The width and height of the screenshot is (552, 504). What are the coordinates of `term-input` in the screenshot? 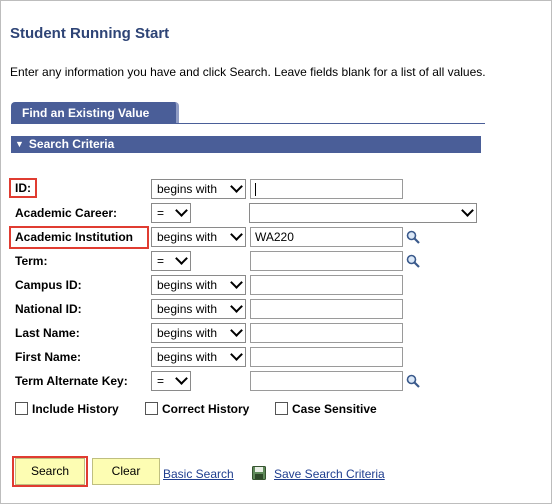 It's located at (326, 261).